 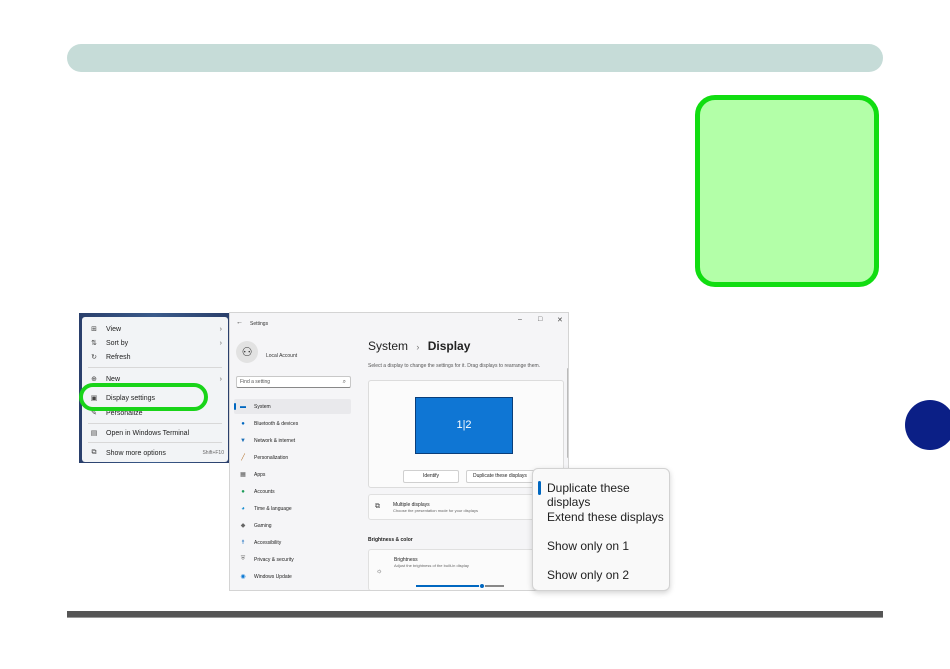 What do you see at coordinates (143, 397) in the screenshot?
I see `highlight-ring` at bounding box center [143, 397].